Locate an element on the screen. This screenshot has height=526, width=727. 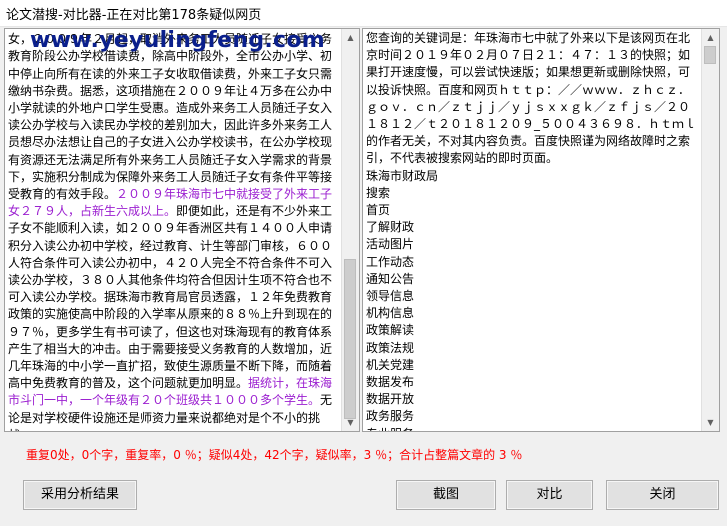
webpage-link-item: 搜索 is located at coordinates (533, 193).